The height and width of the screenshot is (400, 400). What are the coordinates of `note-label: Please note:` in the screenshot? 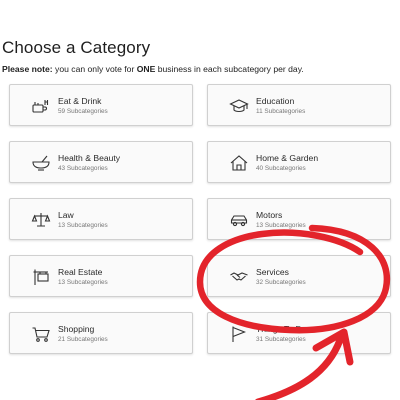 It's located at (27, 69).